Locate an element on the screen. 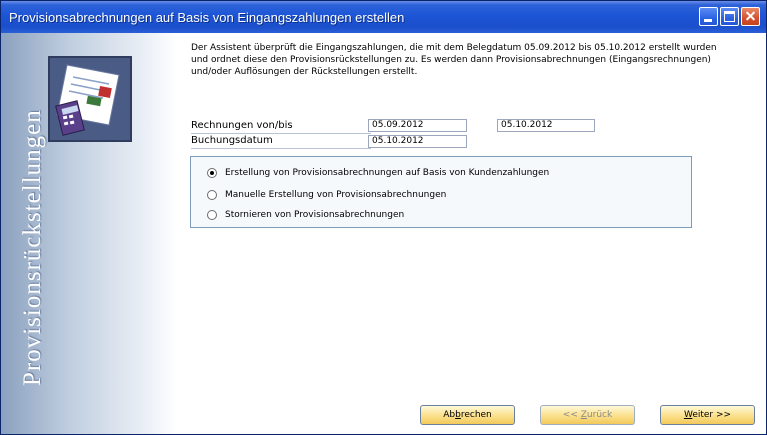 The width and height of the screenshot is (767, 435). option-label: Stornieren von Provisionsabrechnungen is located at coordinates (315, 215).